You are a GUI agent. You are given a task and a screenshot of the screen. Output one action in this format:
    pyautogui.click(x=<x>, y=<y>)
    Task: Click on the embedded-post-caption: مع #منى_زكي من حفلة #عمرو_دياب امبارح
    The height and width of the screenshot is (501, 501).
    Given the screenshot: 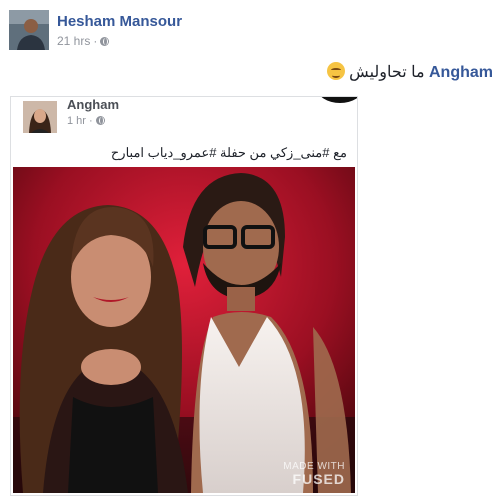 What is the action you would take?
    pyautogui.click(x=228, y=152)
    